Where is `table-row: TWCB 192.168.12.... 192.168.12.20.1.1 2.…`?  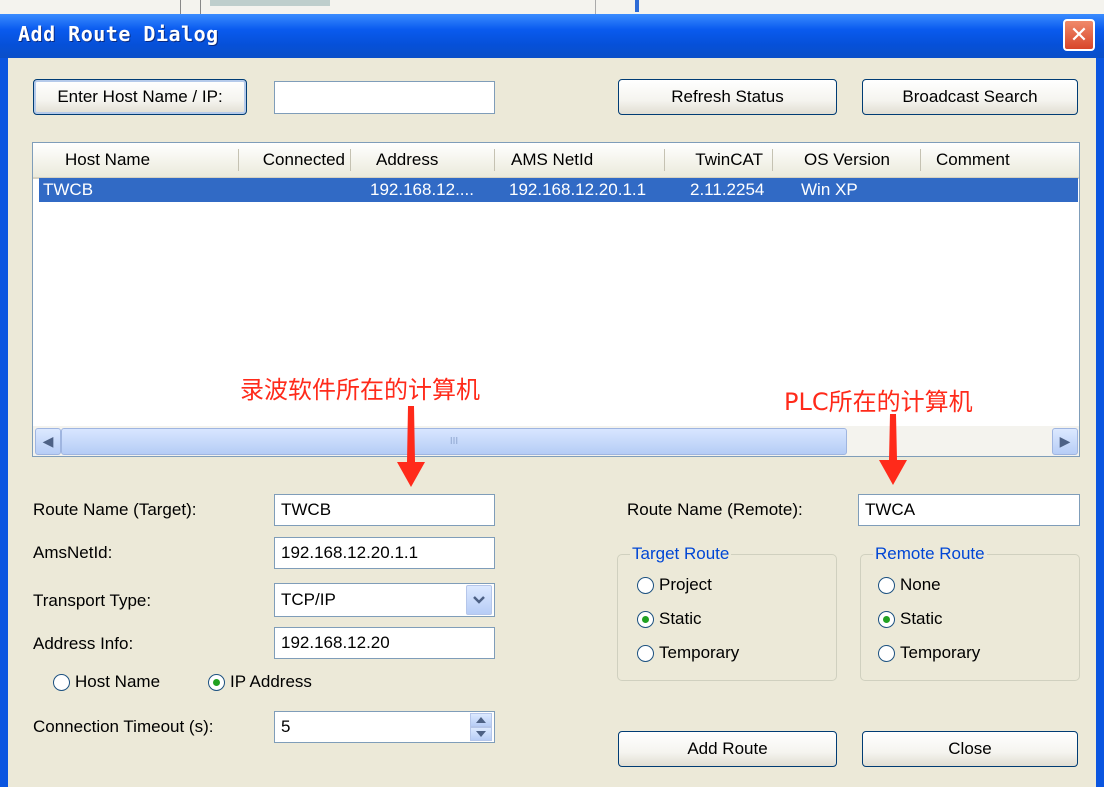
table-row: TWCB 192.168.12.... 192.168.12.20.1.1 2.… is located at coordinates (558, 190).